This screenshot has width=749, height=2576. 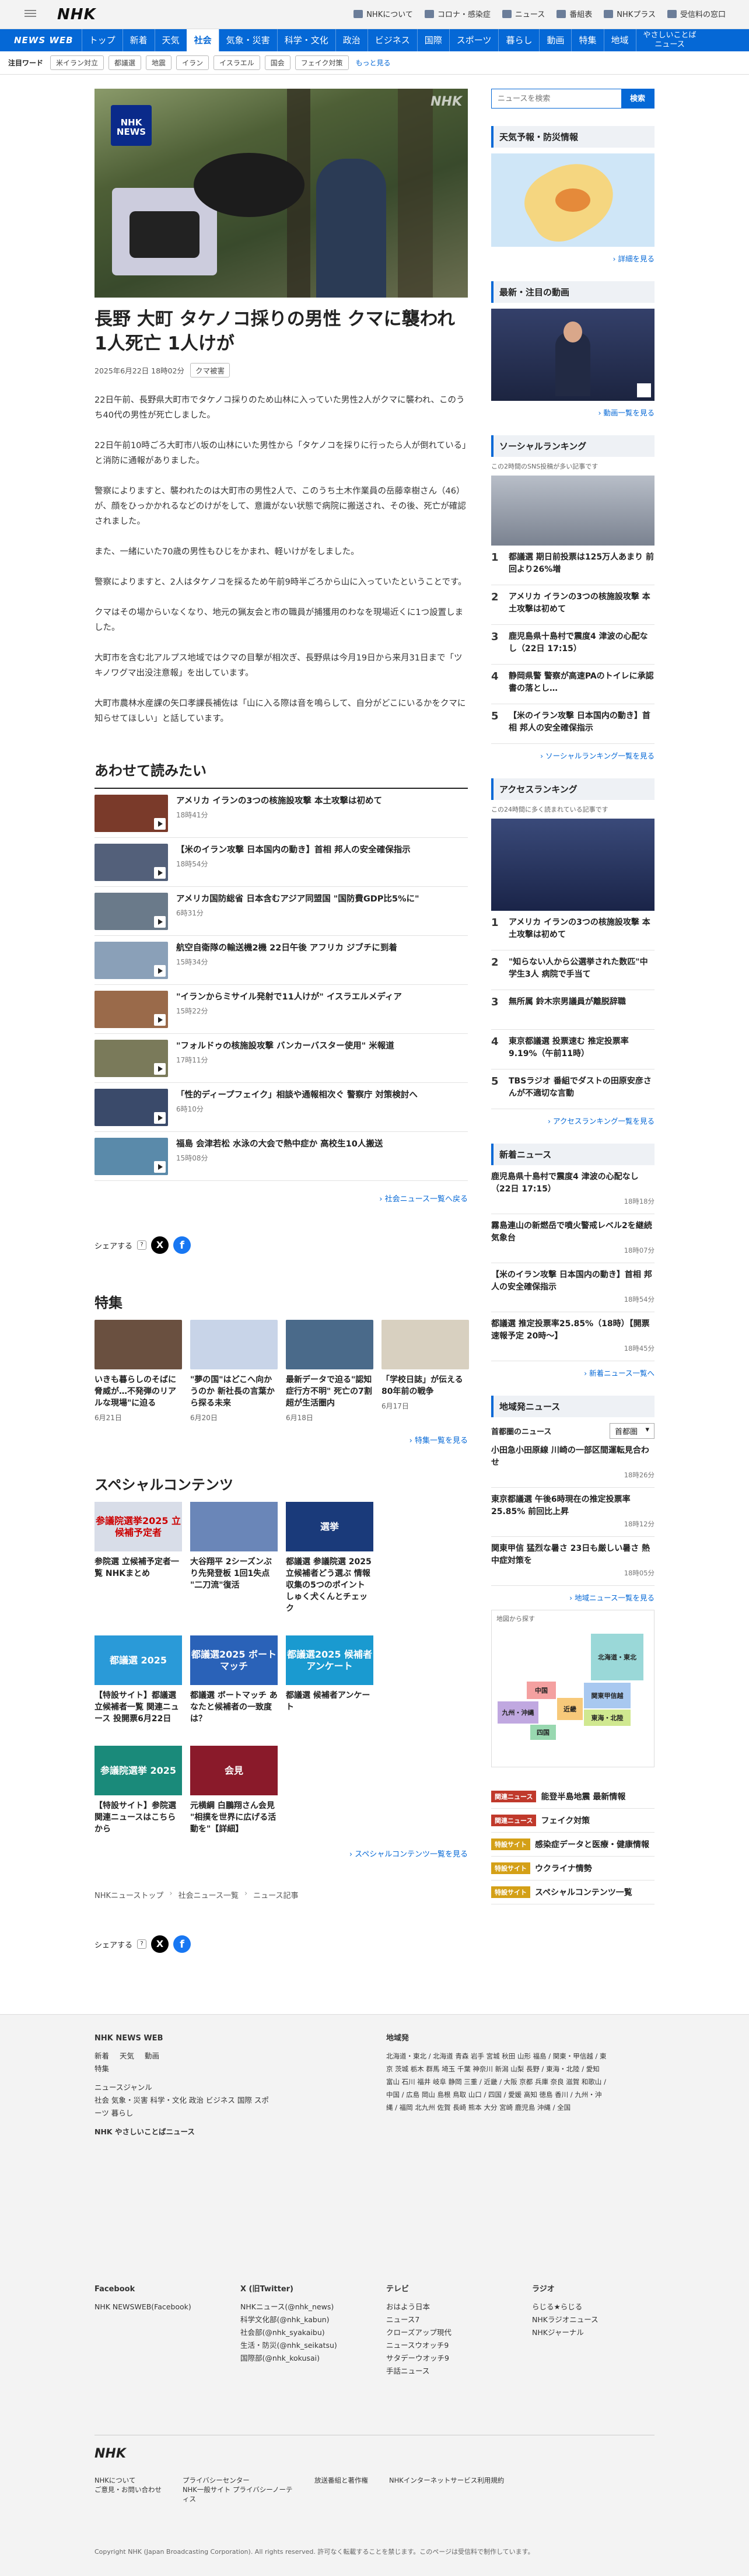 What do you see at coordinates (125, 62) in the screenshot?
I see `keyword-chip: 都議選` at bounding box center [125, 62].